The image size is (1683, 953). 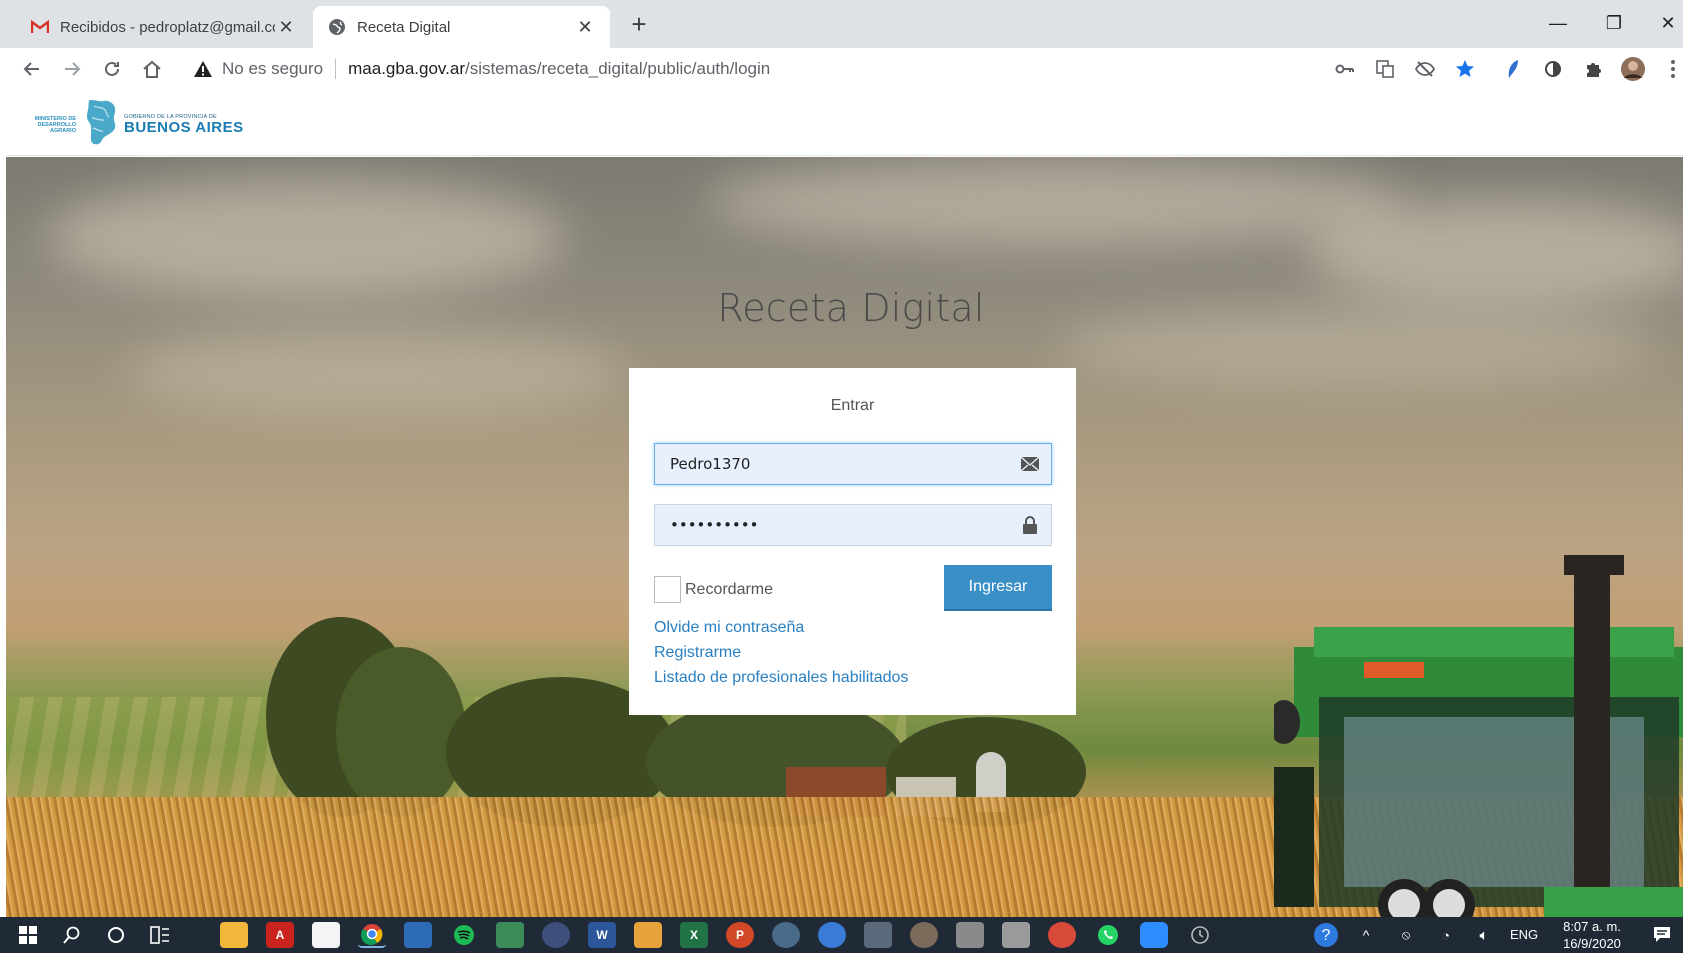 What do you see at coordinates (1633, 69) in the screenshot?
I see `profile-avatar-icon` at bounding box center [1633, 69].